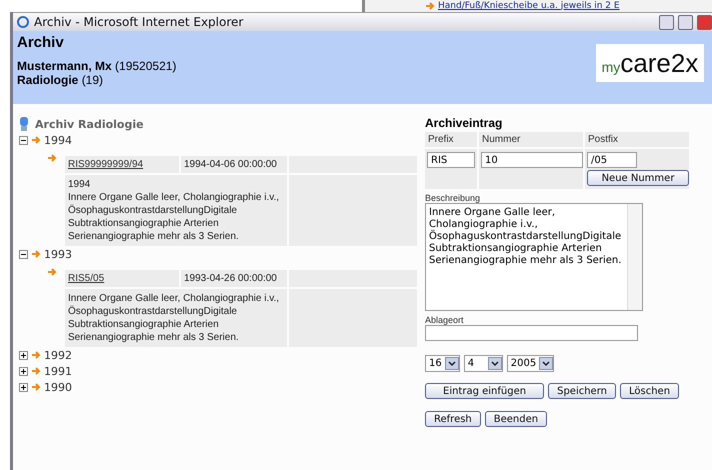  What do you see at coordinates (484, 391) in the screenshot?
I see `action-button: Eintrag einfügen` at bounding box center [484, 391].